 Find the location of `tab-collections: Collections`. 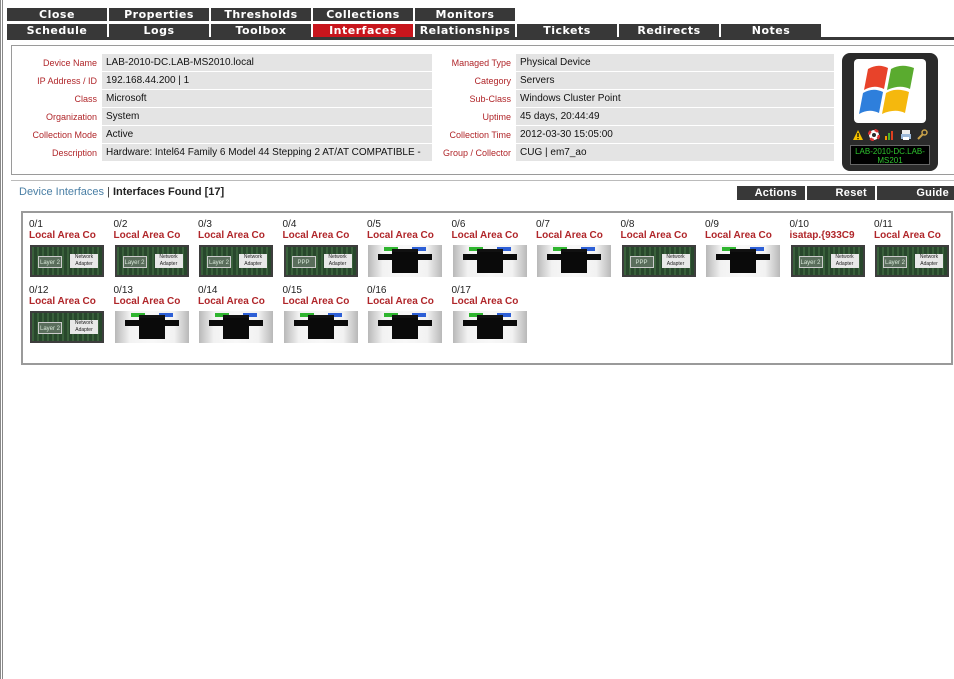

tab-collections: Collections is located at coordinates (363, 14).